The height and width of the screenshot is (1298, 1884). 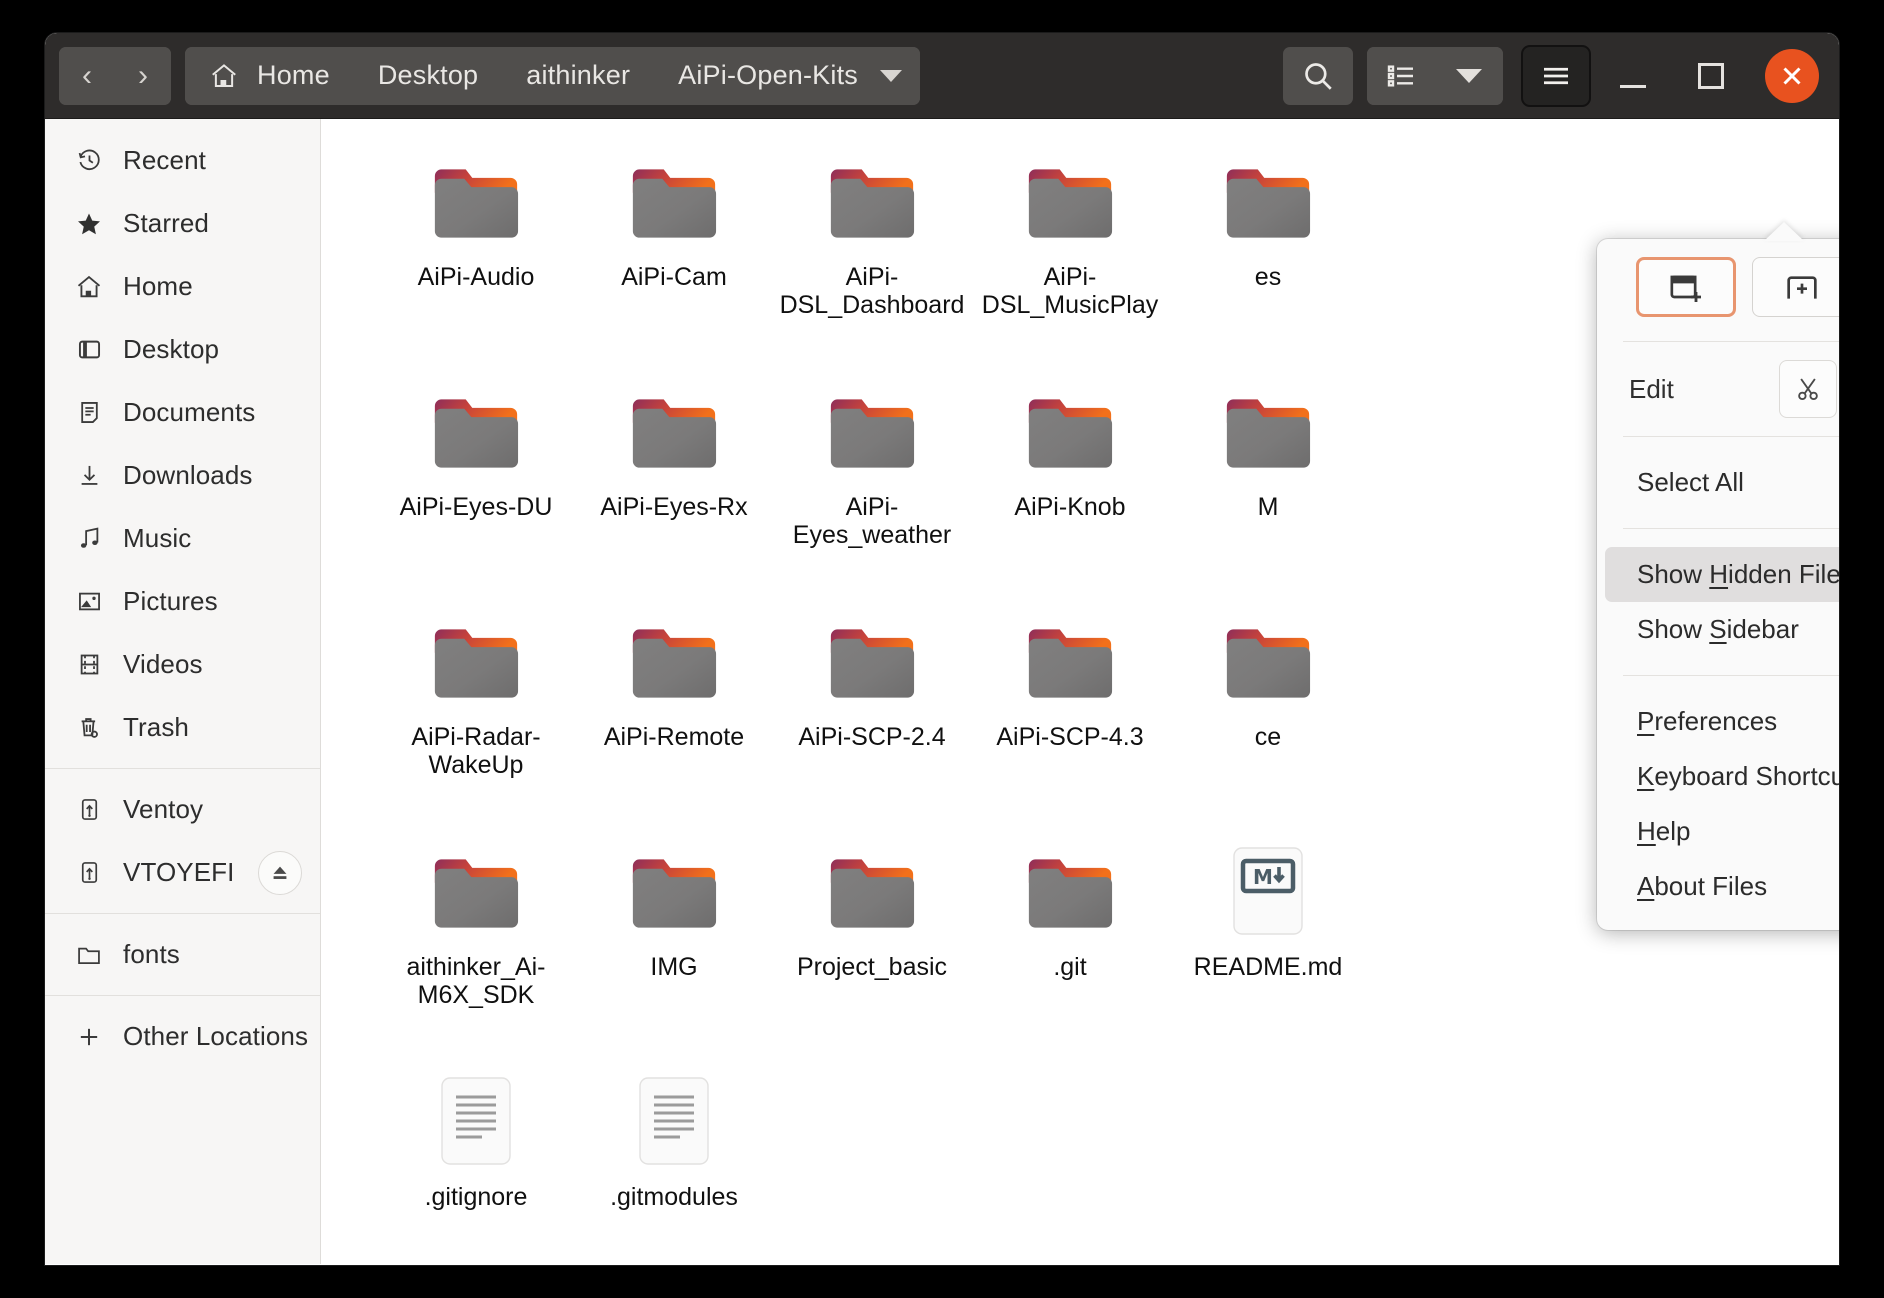 What do you see at coordinates (1268, 967) in the screenshot?
I see `item-label: README.md` at bounding box center [1268, 967].